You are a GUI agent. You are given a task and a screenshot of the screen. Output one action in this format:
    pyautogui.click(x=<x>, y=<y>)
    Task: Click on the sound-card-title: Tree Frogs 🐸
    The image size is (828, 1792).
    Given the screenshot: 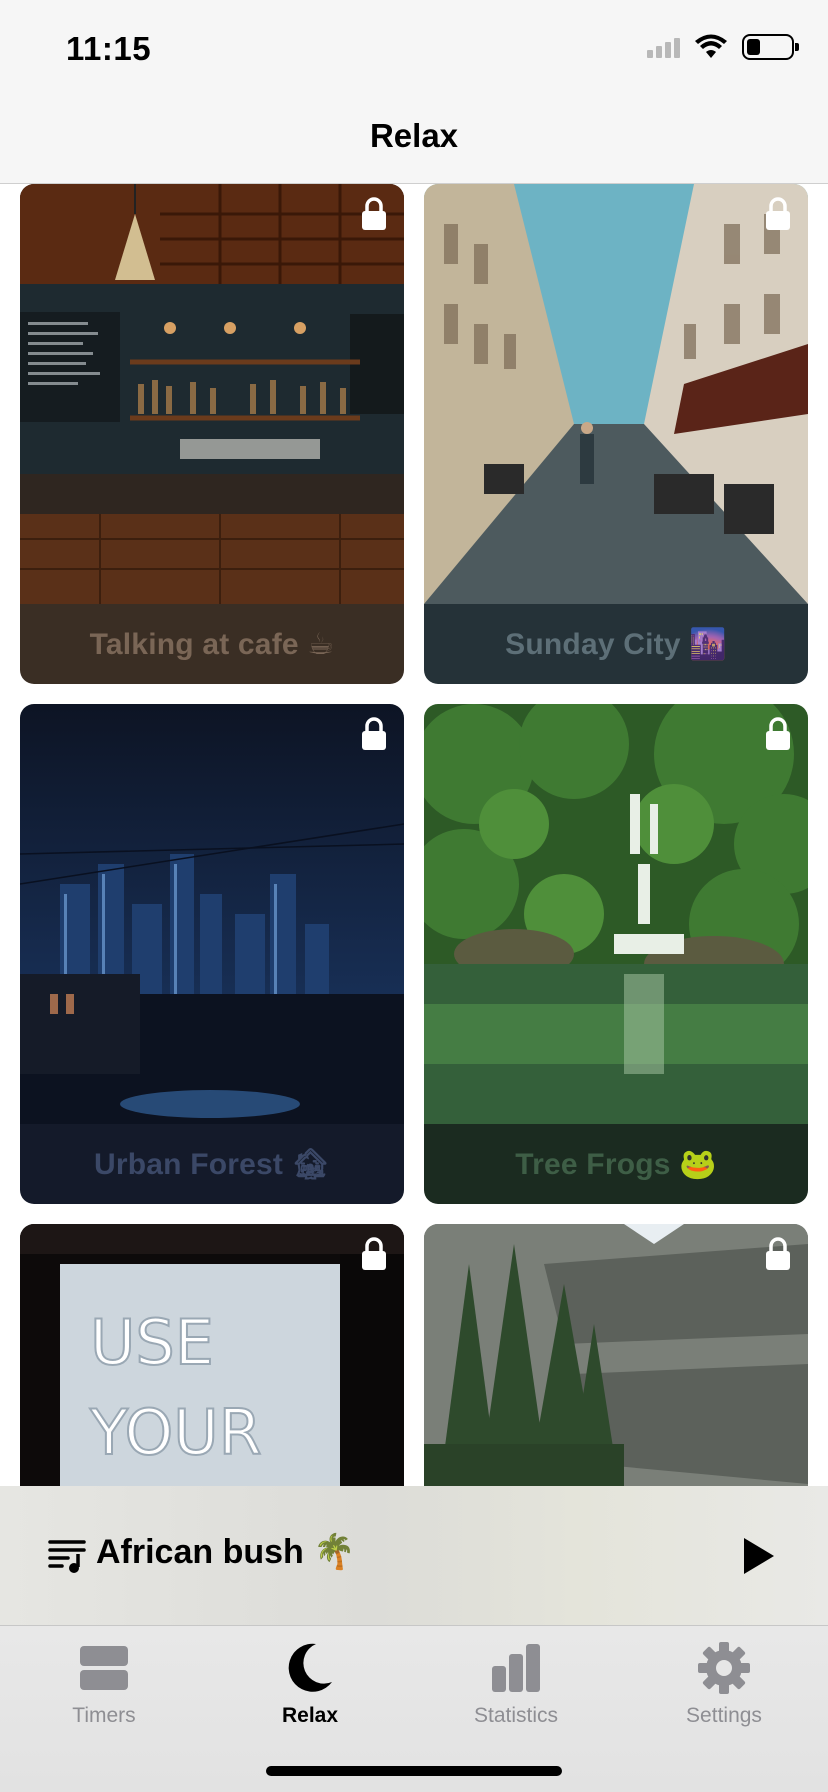 What is the action you would take?
    pyautogui.click(x=616, y=1164)
    